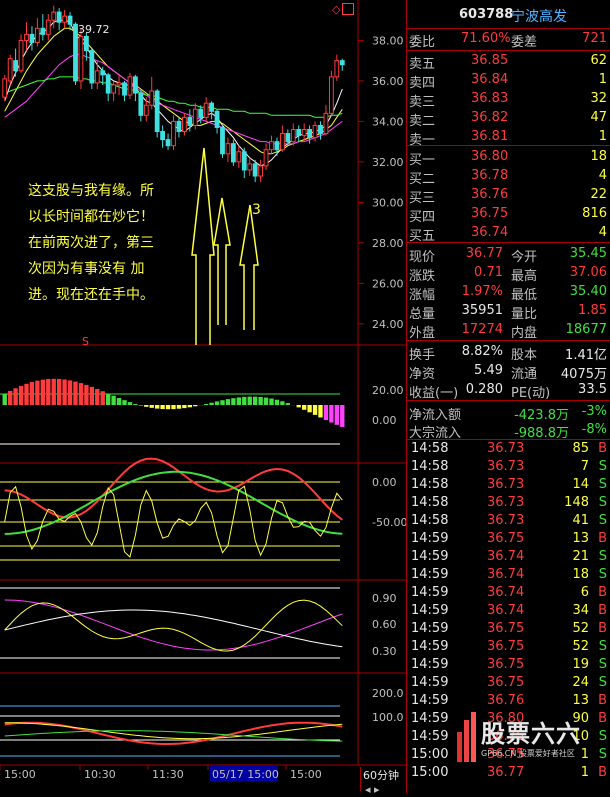 The image size is (610, 797). What do you see at coordinates (584, 466) in the screenshot?
I see `trade-volume: 7` at bounding box center [584, 466].